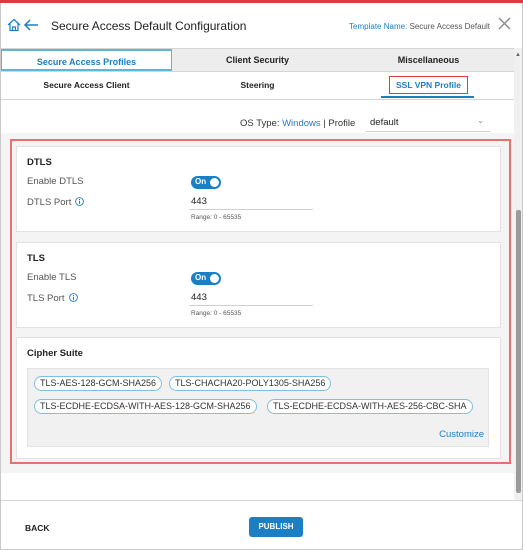 This screenshot has width=523, height=550. I want to click on dtls-port-label: DTLS Port, so click(49, 202).